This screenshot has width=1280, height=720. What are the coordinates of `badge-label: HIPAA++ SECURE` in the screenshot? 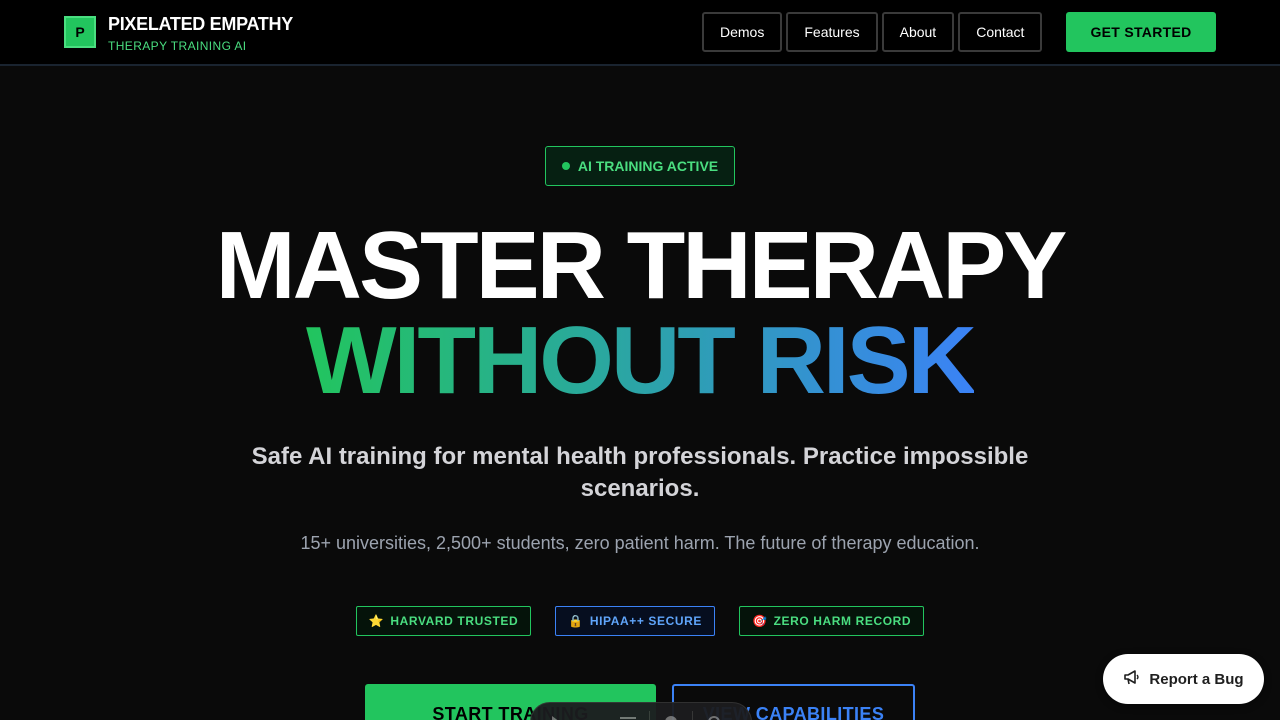 It's located at (646, 621).